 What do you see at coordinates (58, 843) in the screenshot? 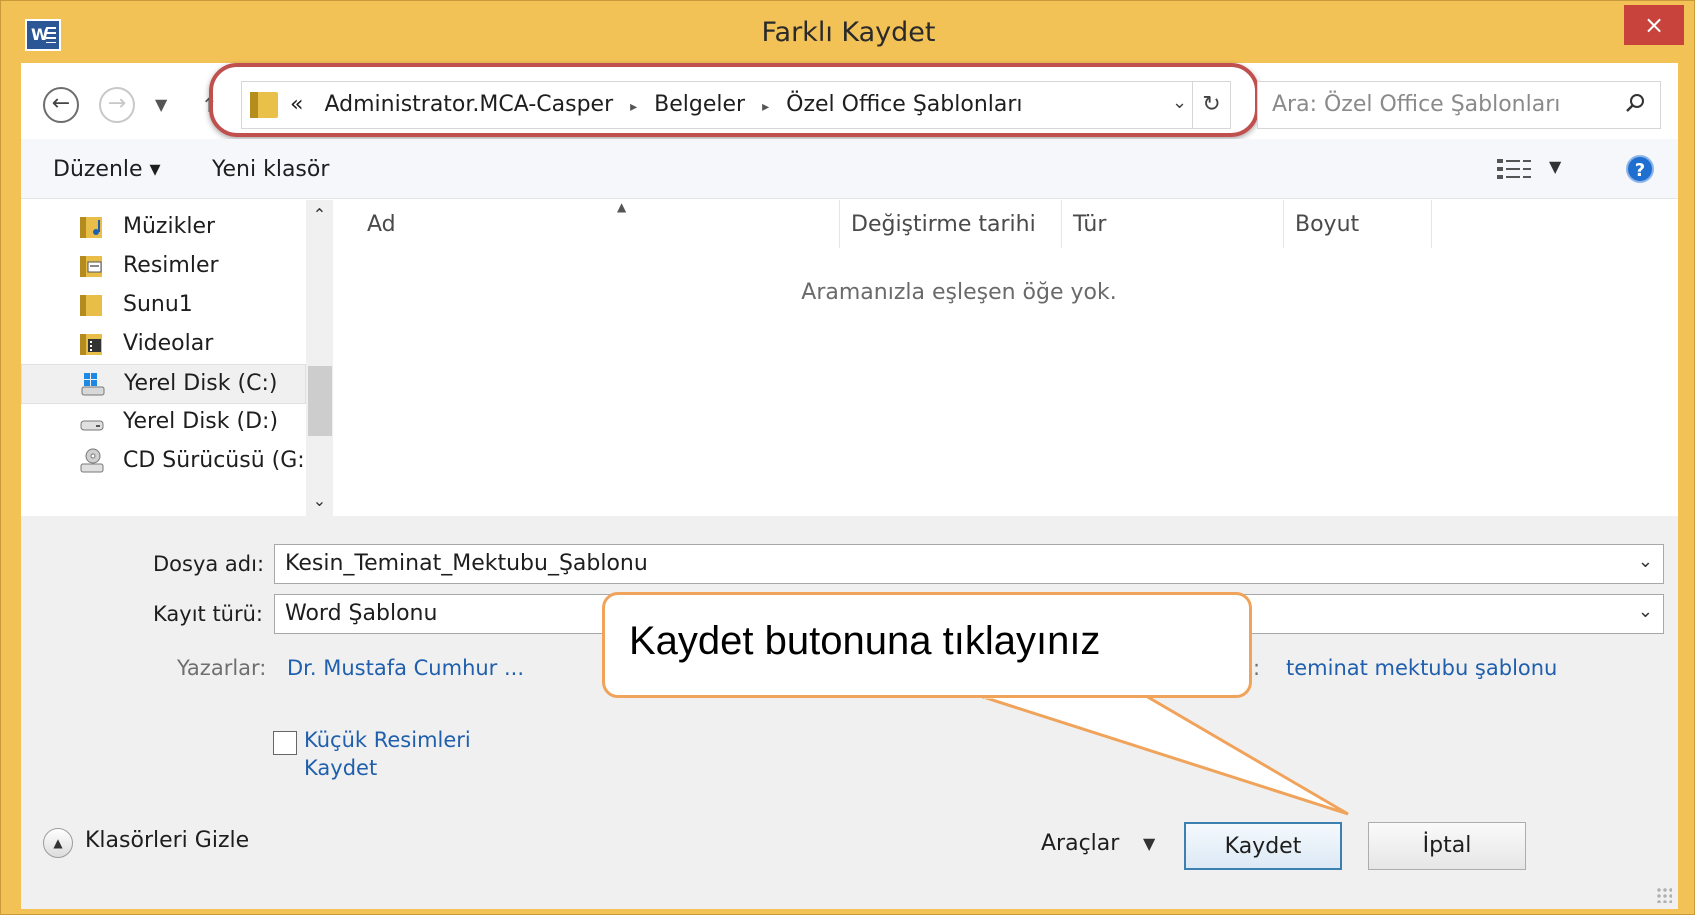
I see `chevron-up-icon: ▲` at bounding box center [58, 843].